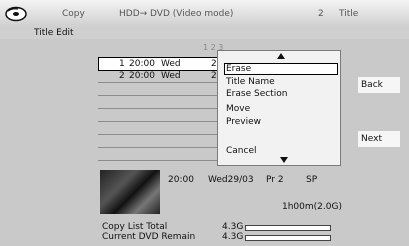  Describe the element at coordinates (233, 237) in the screenshot. I see `dvd-remain-value: 4.3G` at that location.